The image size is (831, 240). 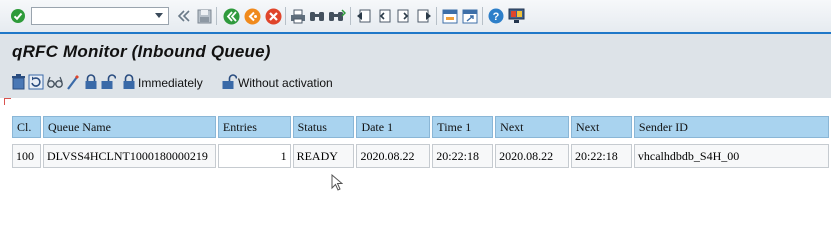 What do you see at coordinates (18, 83) in the screenshot?
I see `delete-icon` at bounding box center [18, 83].